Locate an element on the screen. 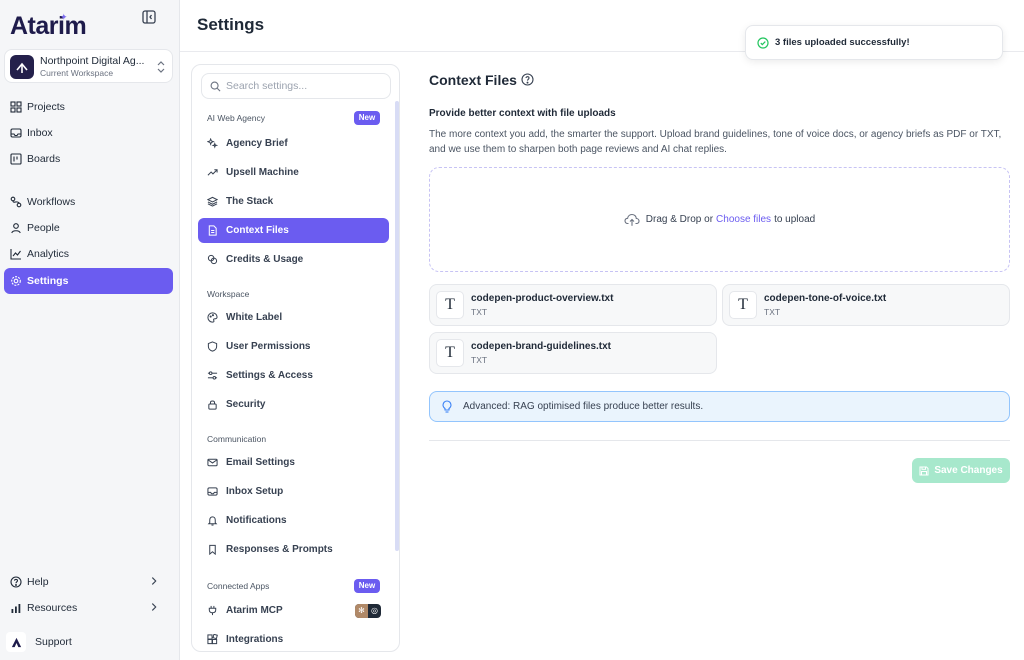 The width and height of the screenshot is (1024, 660). menu-item-label: Agency Brief is located at coordinates (257, 143).